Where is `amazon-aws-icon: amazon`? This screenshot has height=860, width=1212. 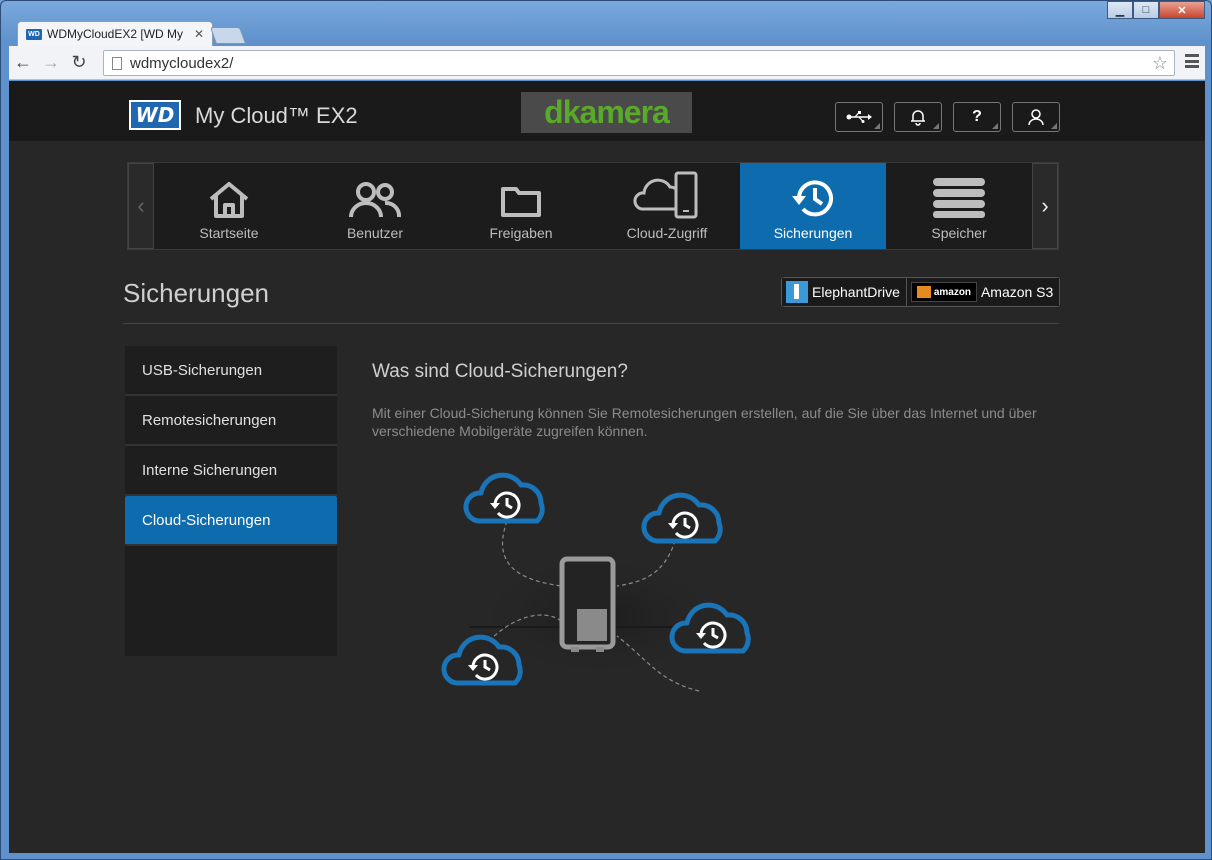 amazon-aws-icon: amazon is located at coordinates (943, 292).